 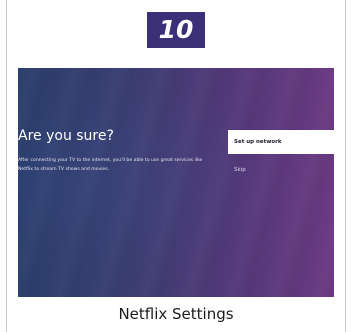 I want to click on dialog-title: Are you sure?, so click(x=66, y=136).